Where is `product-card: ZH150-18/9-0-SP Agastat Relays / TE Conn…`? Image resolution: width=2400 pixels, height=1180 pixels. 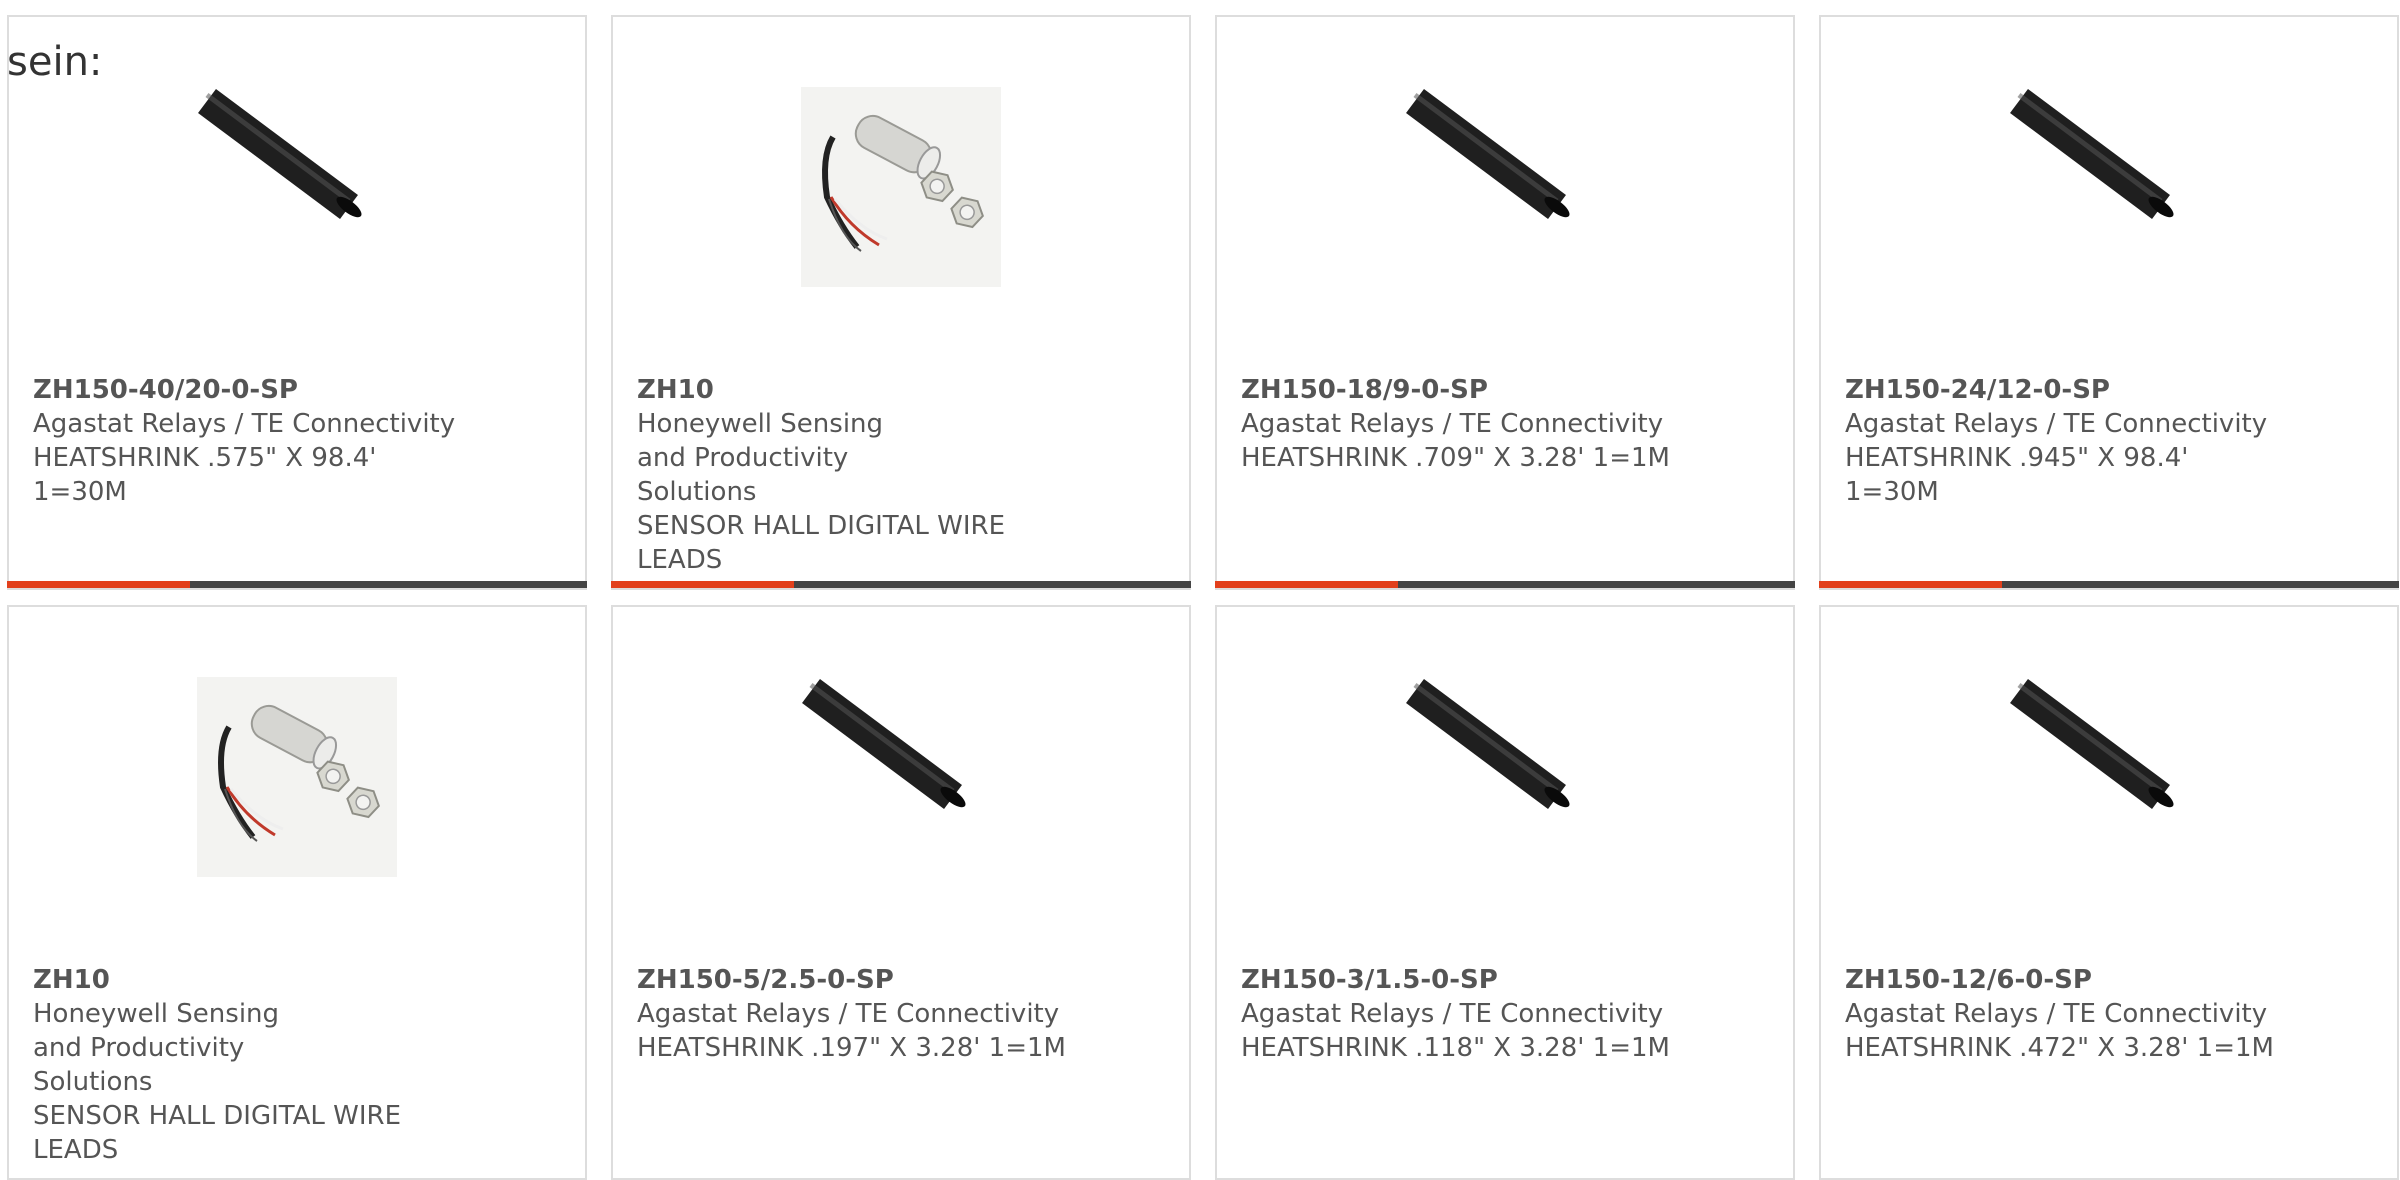
product-card: ZH150-18/9-0-SP Agastat Relays / TE Conn… is located at coordinates (1505, 302).